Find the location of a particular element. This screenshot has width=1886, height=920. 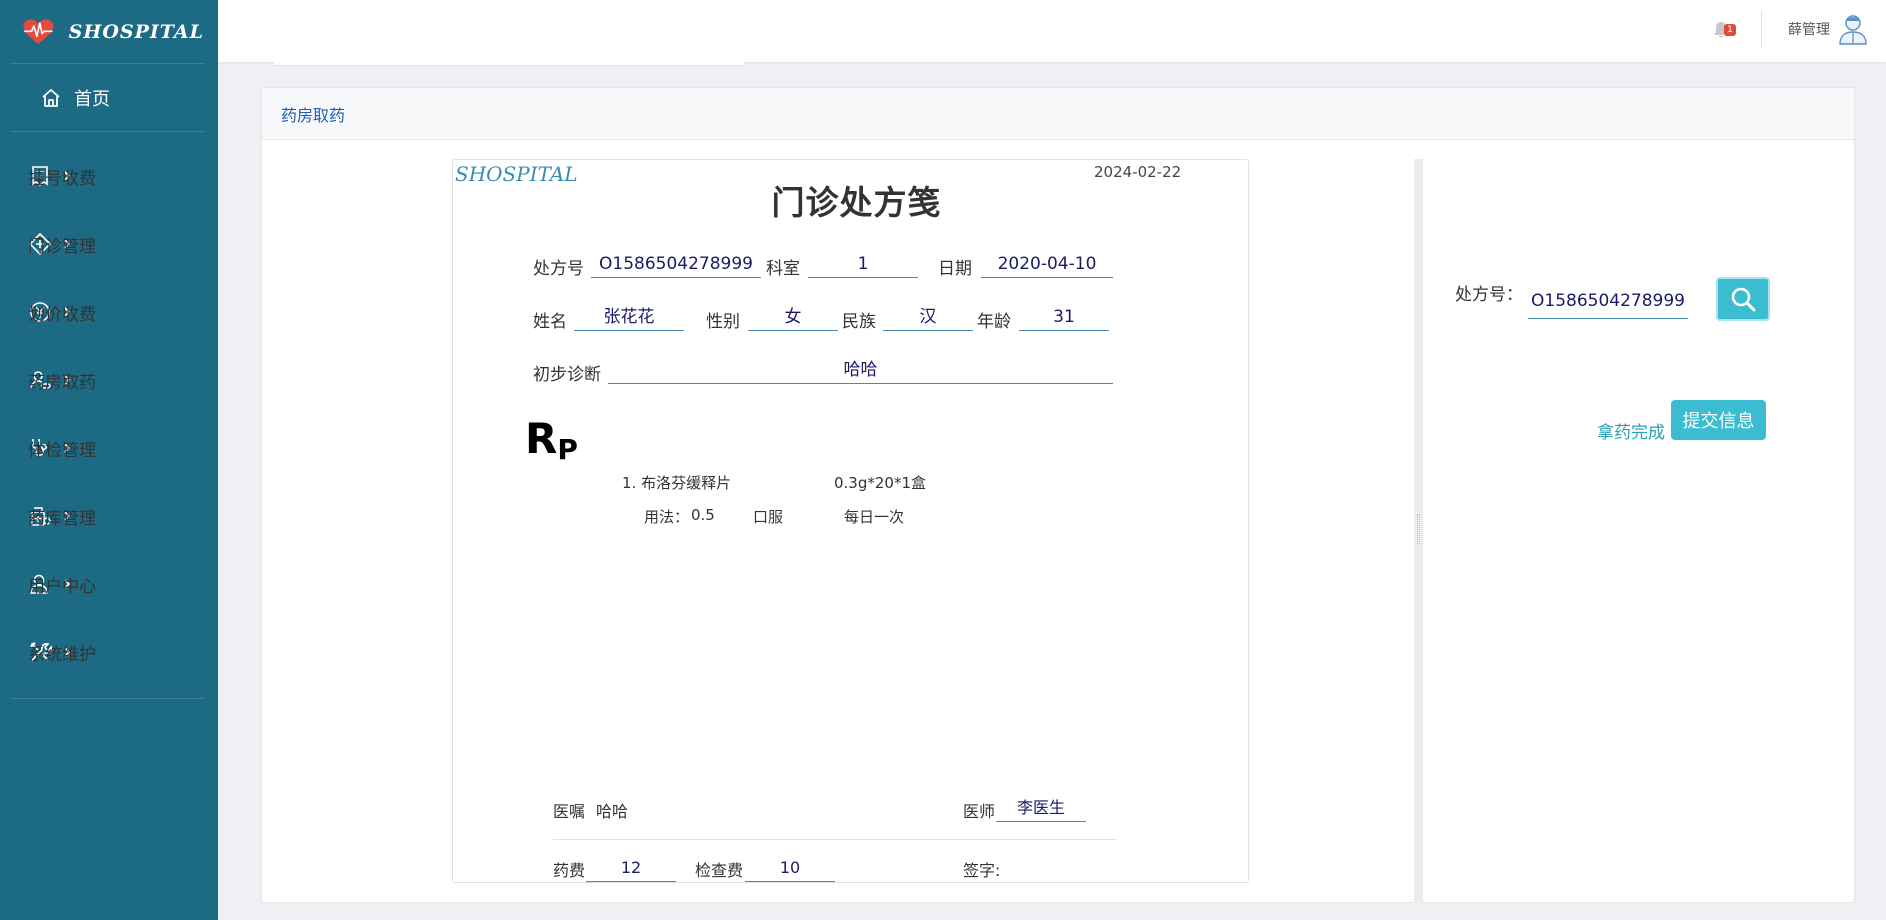

dept-label: 科室 is located at coordinates (783, 269).